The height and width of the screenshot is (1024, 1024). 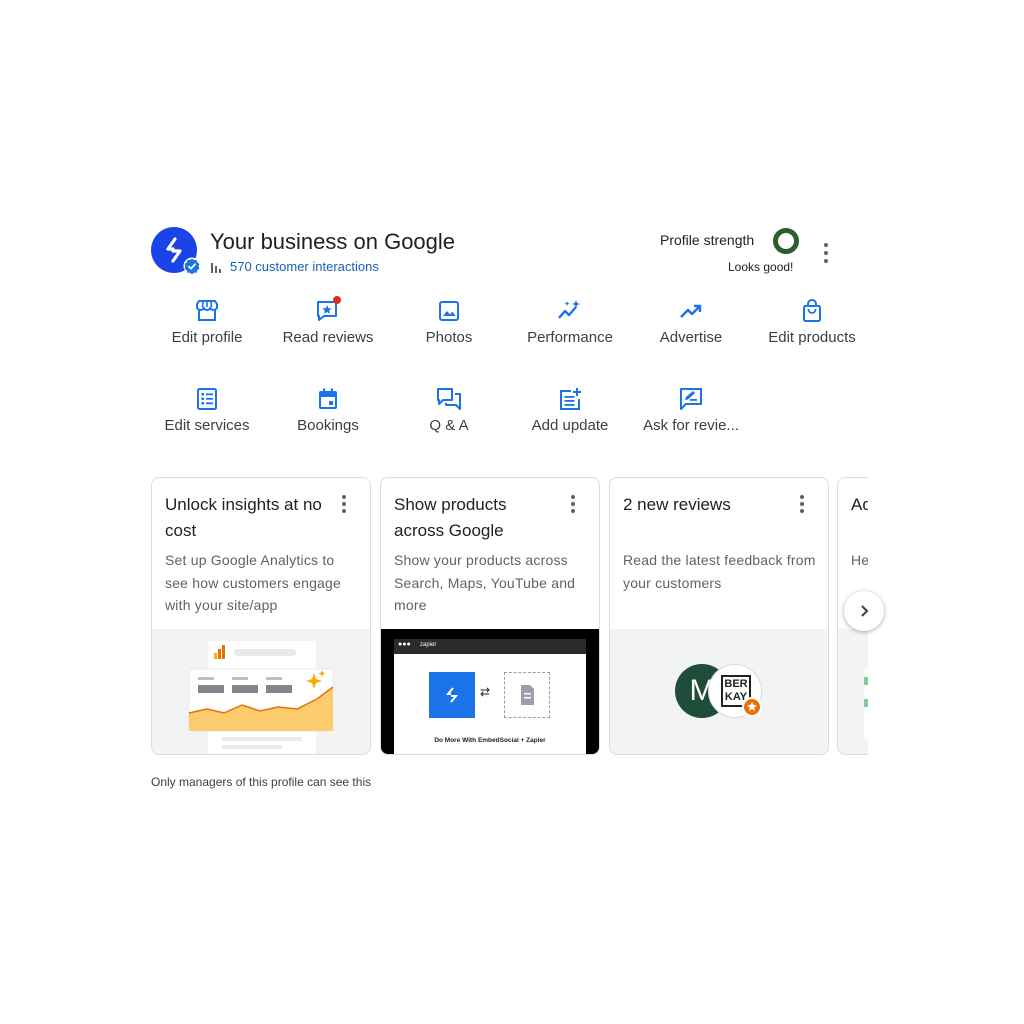 I want to click on bar-chart-icon, so click(x=216, y=267).